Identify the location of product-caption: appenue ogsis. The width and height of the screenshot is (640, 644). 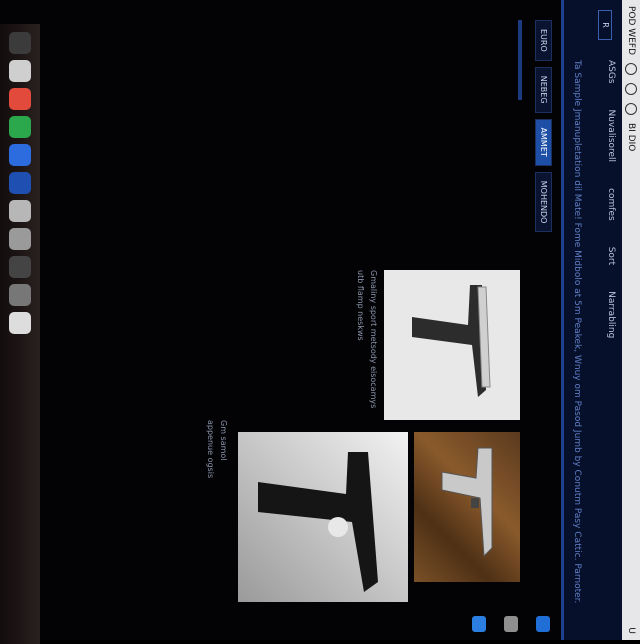
(210, 449).